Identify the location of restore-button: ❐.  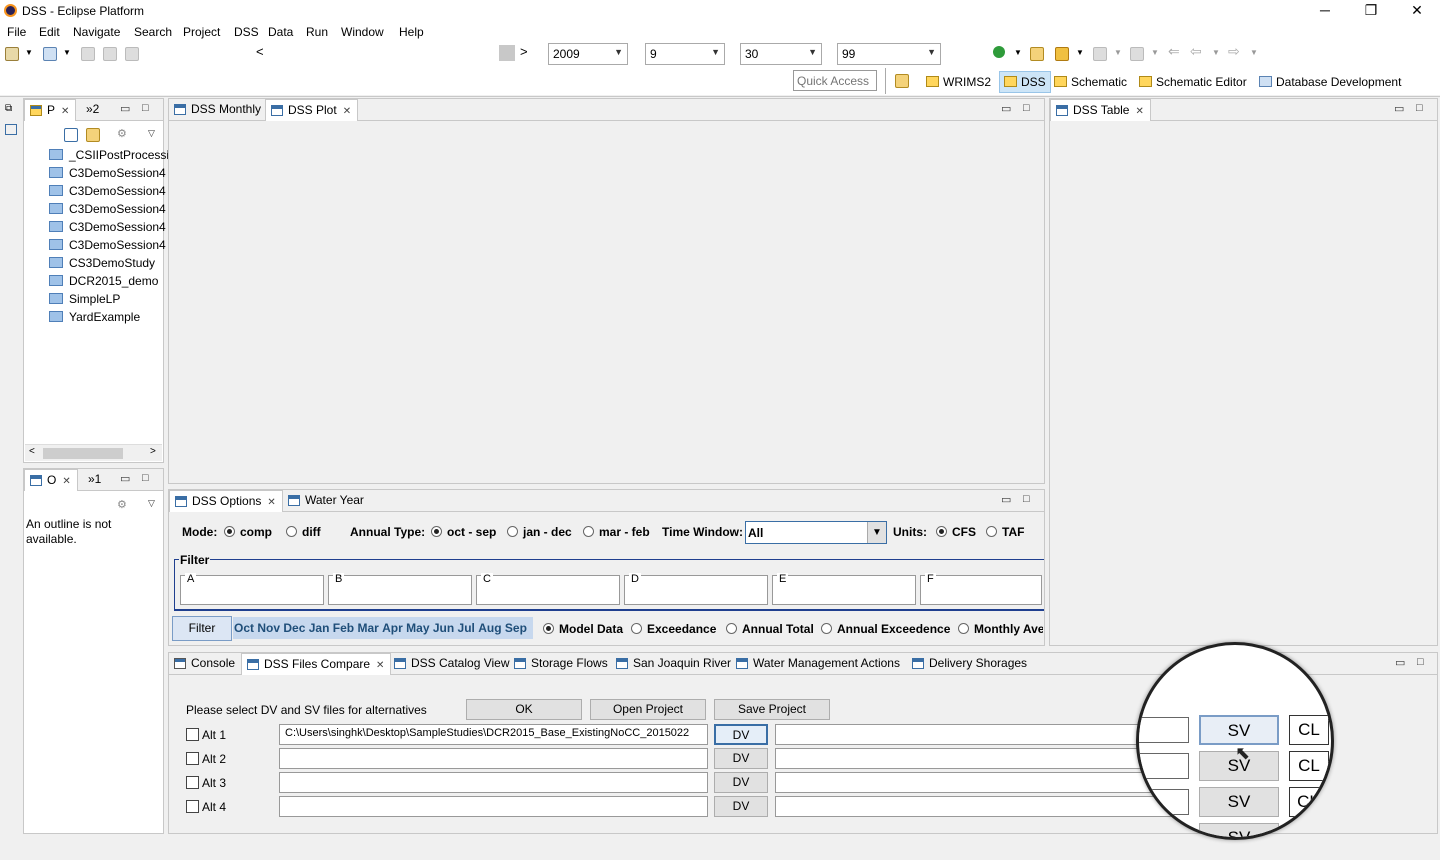
(1371, 11).